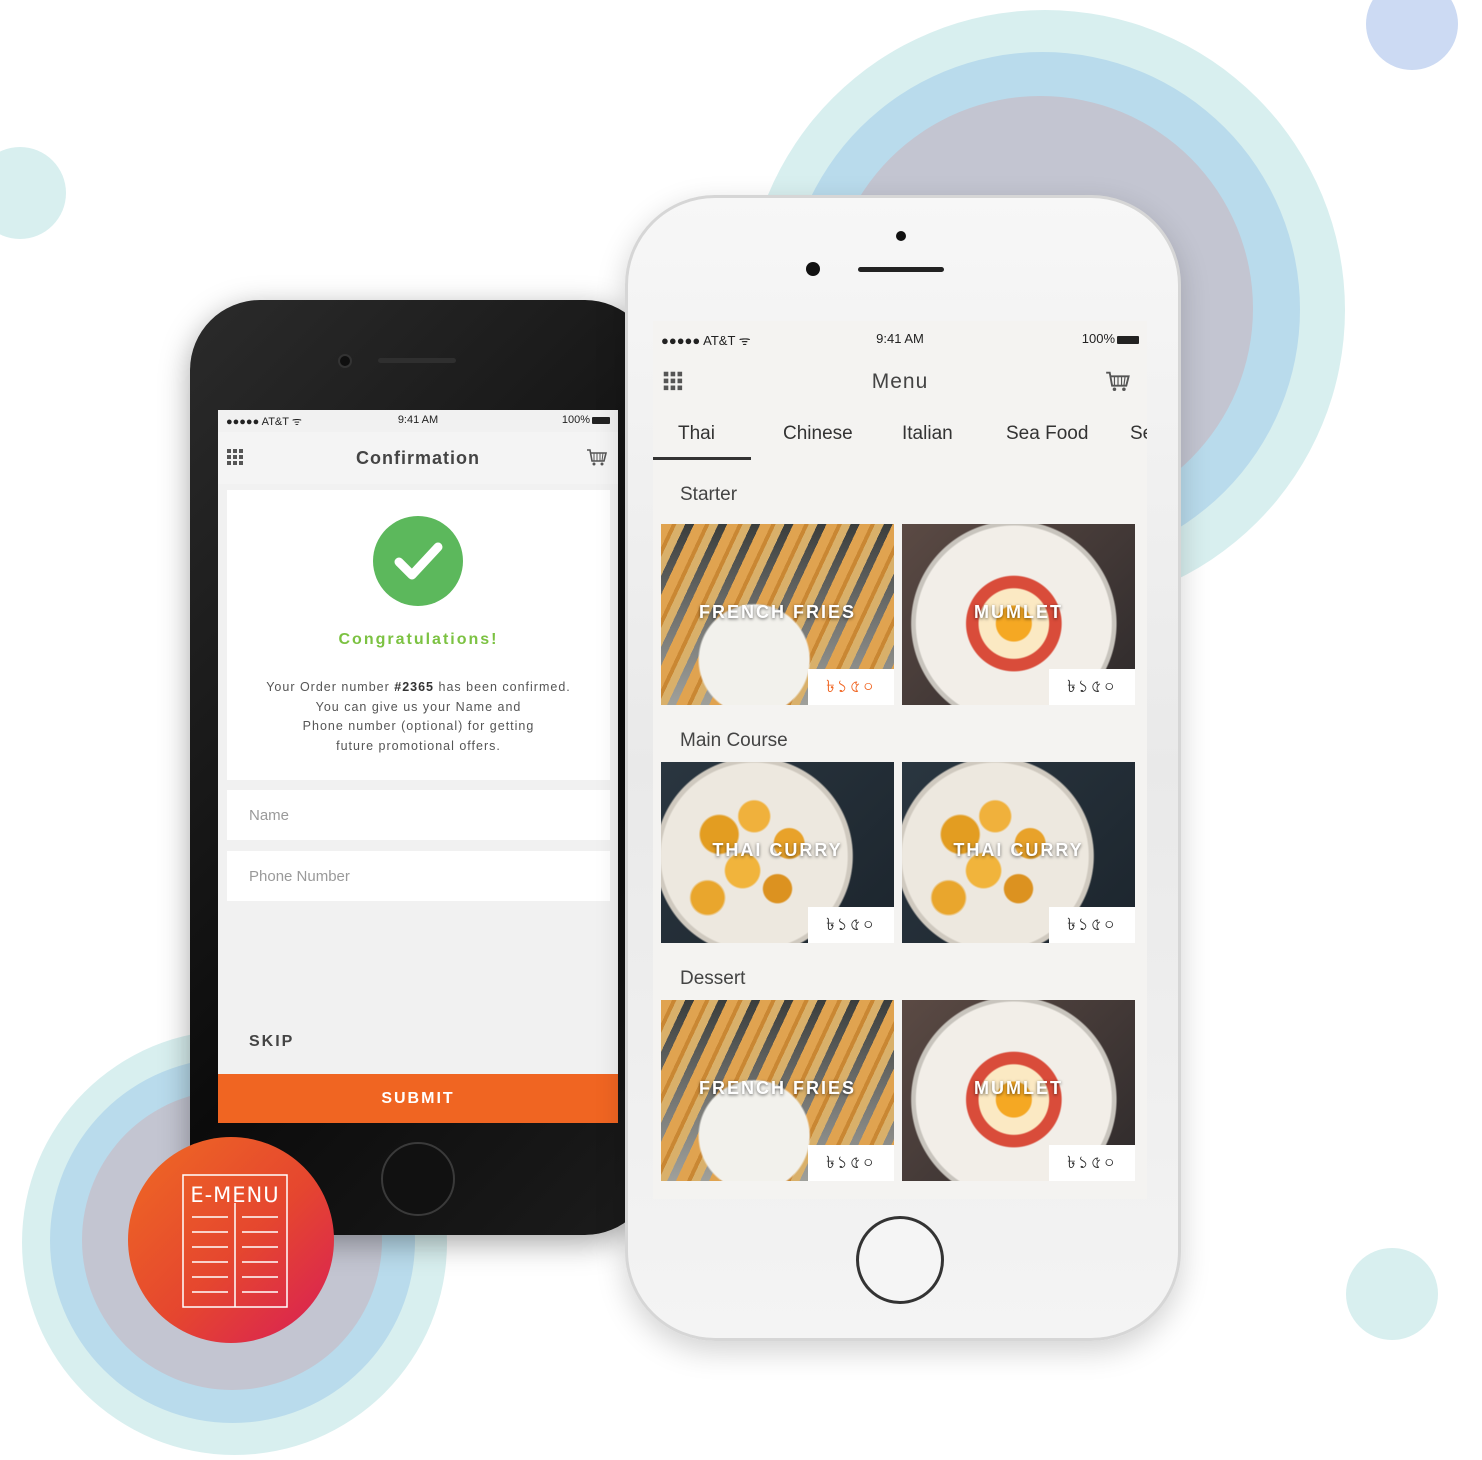 The width and height of the screenshot is (1482, 1460). What do you see at coordinates (702, 458) in the screenshot?
I see `active-tab-indicator` at bounding box center [702, 458].